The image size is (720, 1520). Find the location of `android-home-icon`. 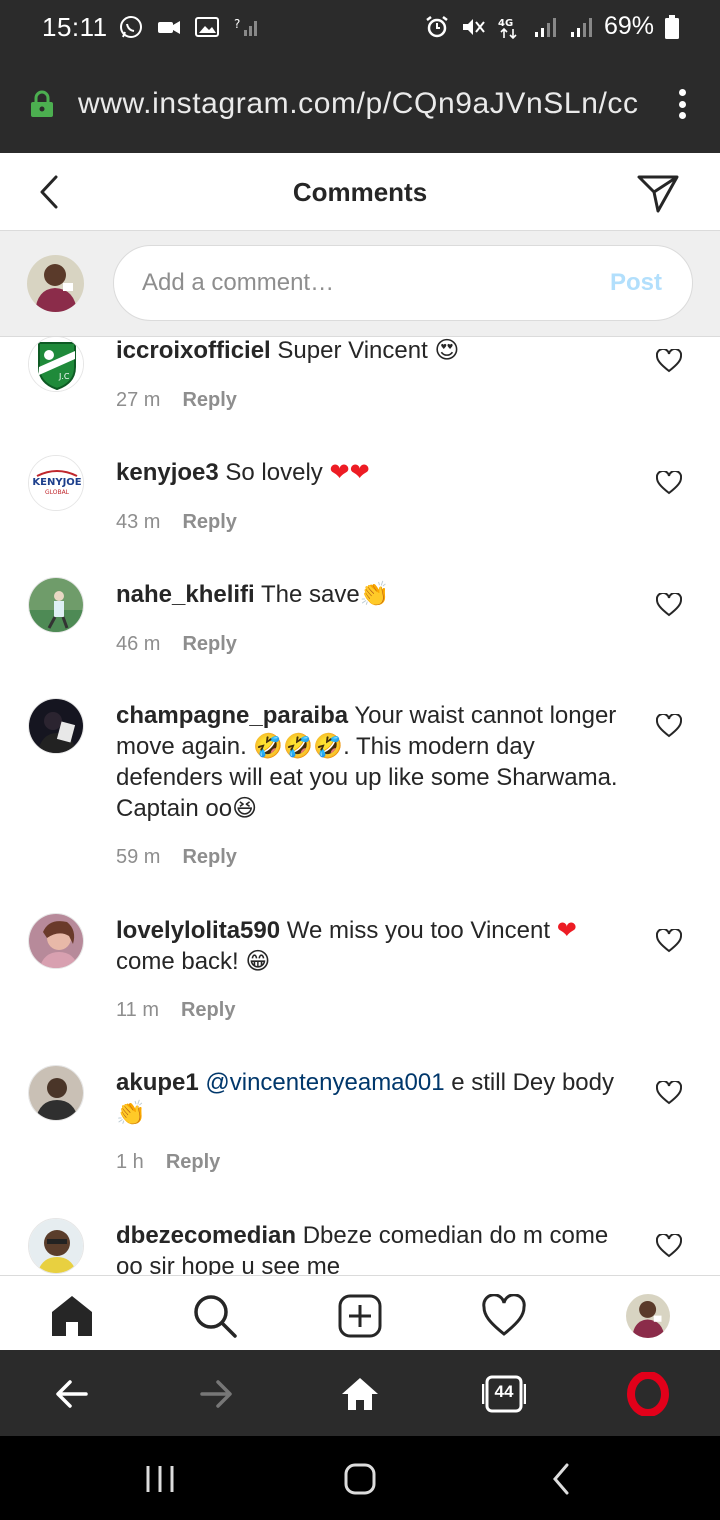

android-home-icon is located at coordinates (360, 1479).